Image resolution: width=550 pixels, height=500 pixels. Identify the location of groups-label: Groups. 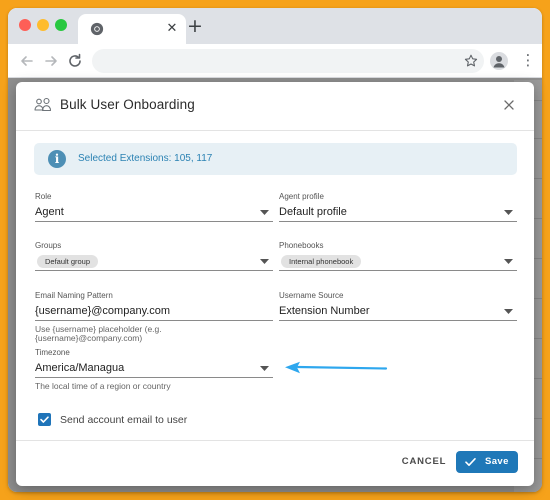
(48, 245).